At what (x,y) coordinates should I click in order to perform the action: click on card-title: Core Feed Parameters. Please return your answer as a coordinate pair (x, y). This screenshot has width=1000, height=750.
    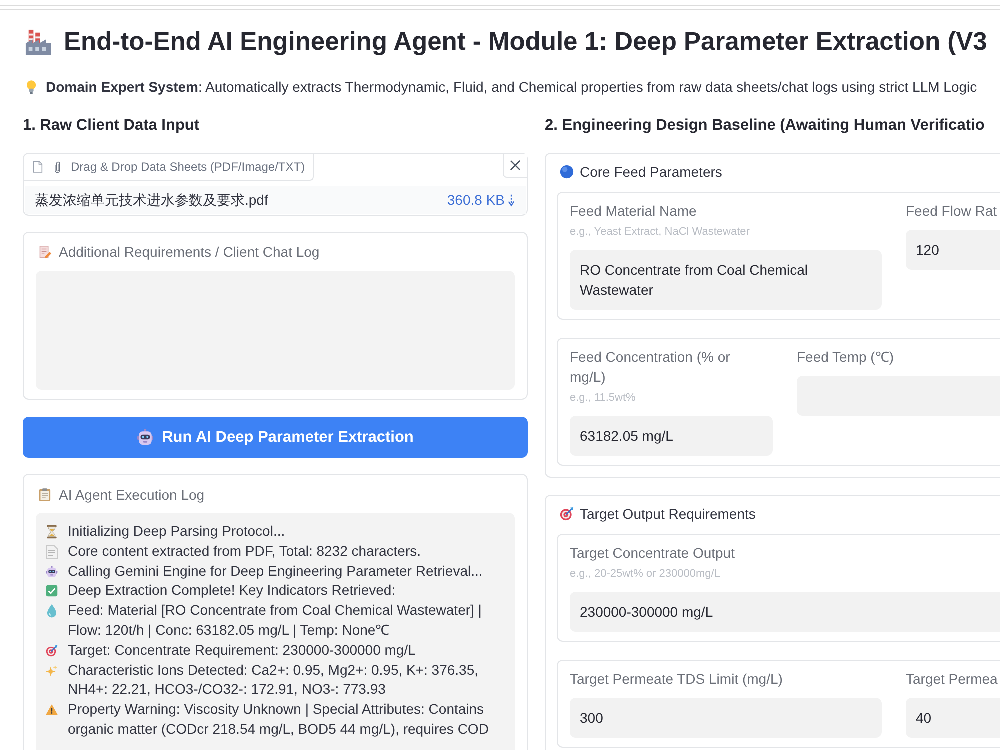
    Looking at the image, I should click on (651, 172).